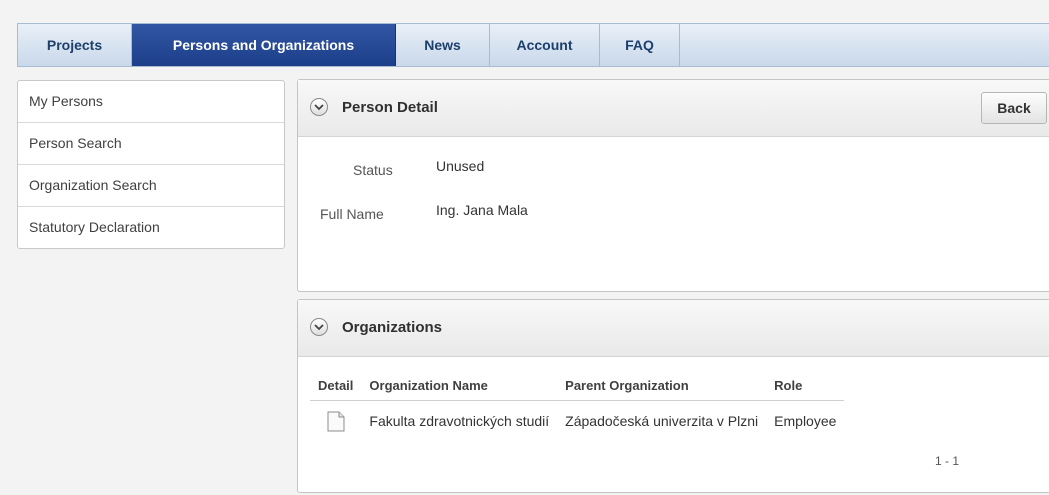  I want to click on status-value: Unused, so click(460, 166).